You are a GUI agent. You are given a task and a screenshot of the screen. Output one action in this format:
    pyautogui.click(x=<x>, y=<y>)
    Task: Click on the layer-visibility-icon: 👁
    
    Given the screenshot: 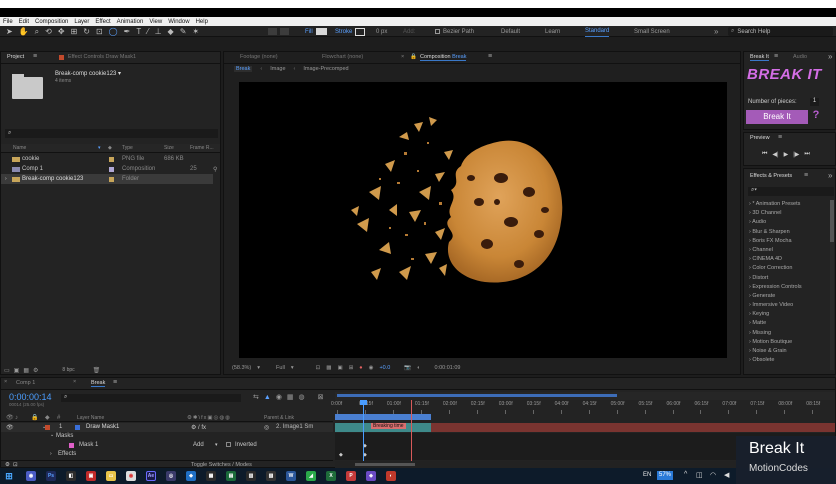 What is the action you would take?
    pyautogui.click(x=10, y=427)
    